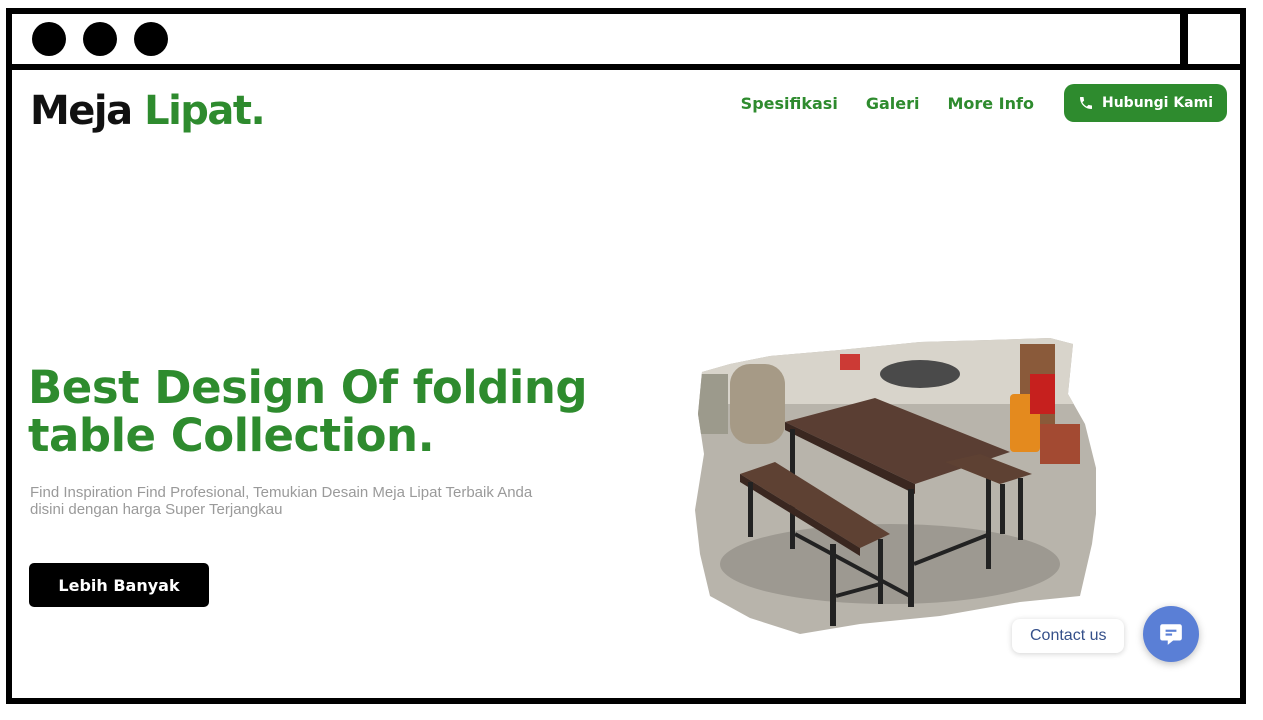 This screenshot has height=720, width=1263. What do you see at coordinates (893, 103) in the screenshot?
I see `nav-link-galeri: Galeri` at bounding box center [893, 103].